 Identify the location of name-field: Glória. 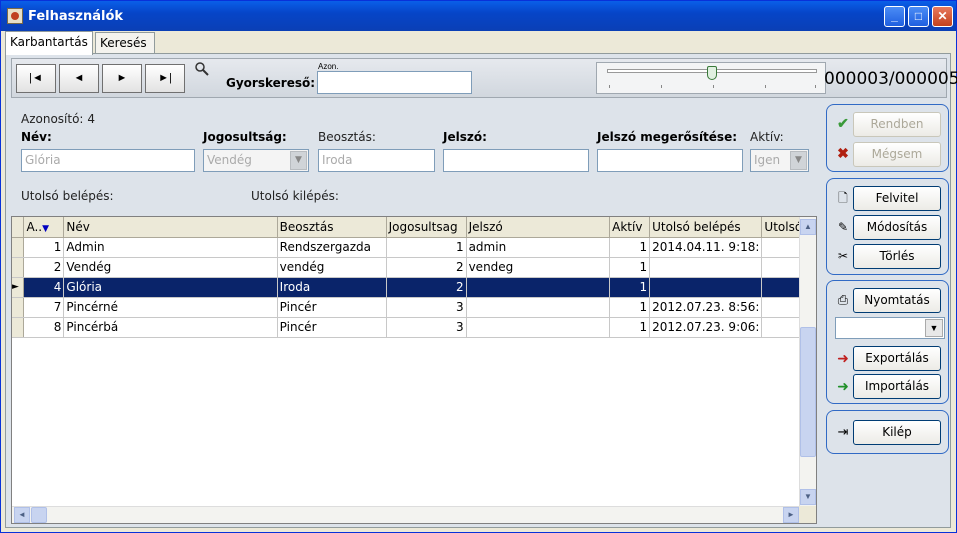
(108, 160).